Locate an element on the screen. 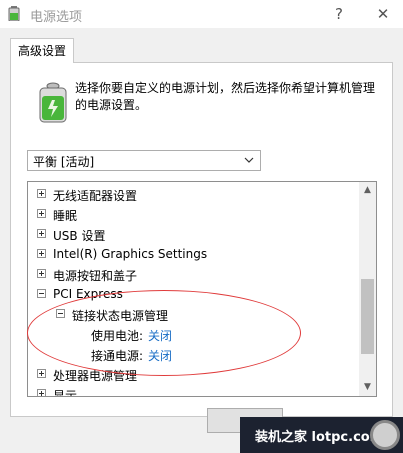  watermark-badge: 装机之家 lotpc.com is located at coordinates (321, 435).